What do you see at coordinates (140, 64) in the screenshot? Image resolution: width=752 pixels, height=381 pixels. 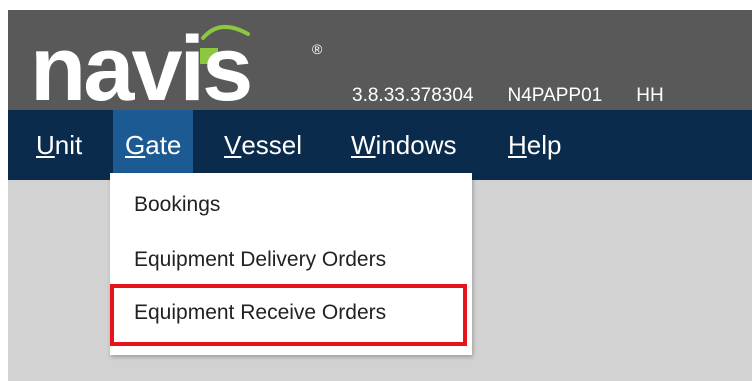 I see `svg-text: navis` at bounding box center [140, 64].